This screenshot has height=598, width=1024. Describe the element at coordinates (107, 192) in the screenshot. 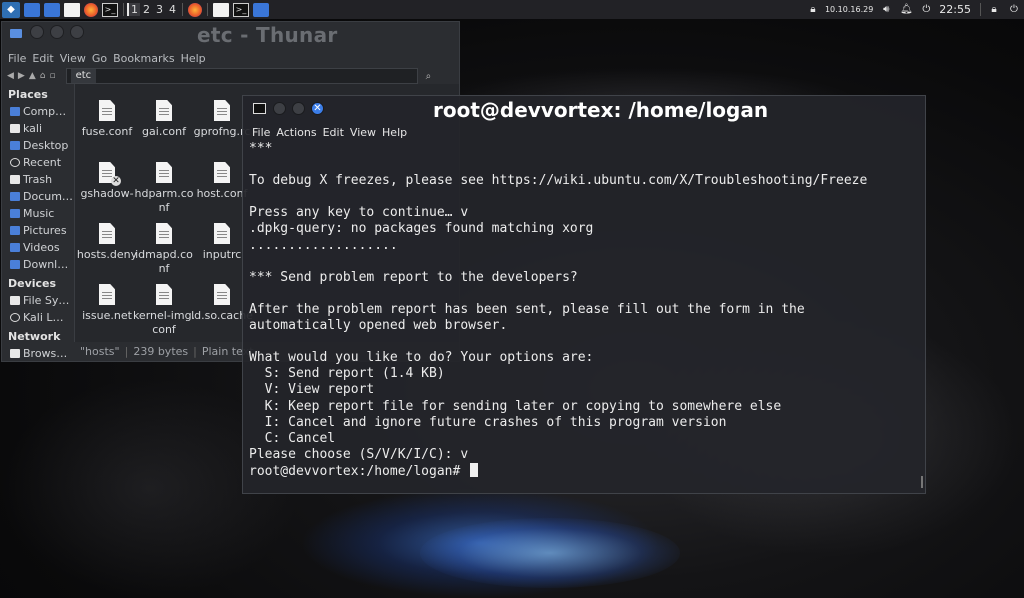

I see `file-item: ✕ gshadow-` at that location.